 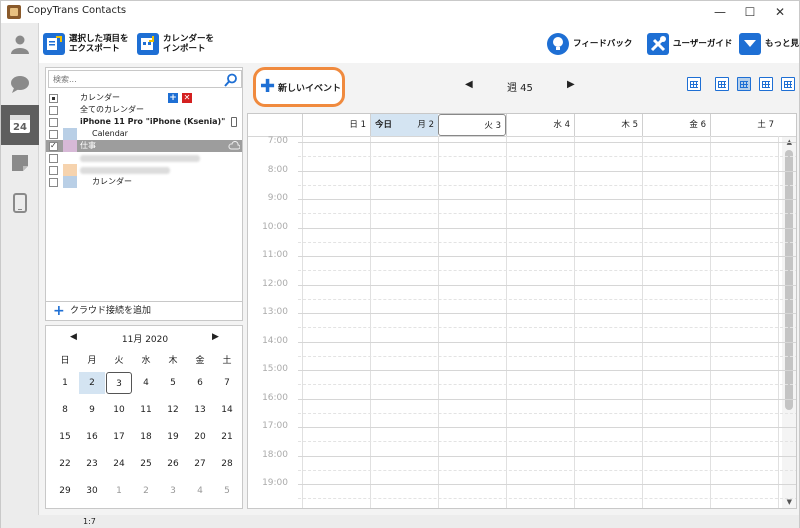 I want to click on list-item: 仕事, so click(x=144, y=146).